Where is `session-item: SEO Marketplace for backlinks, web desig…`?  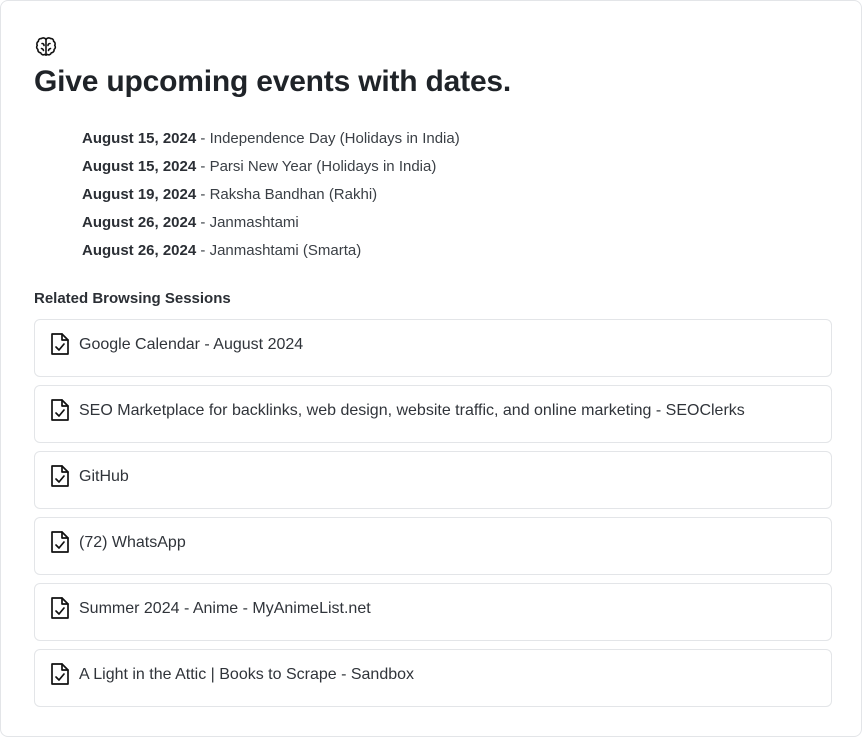
session-item: SEO Marketplace for backlinks, web desig… is located at coordinates (433, 414).